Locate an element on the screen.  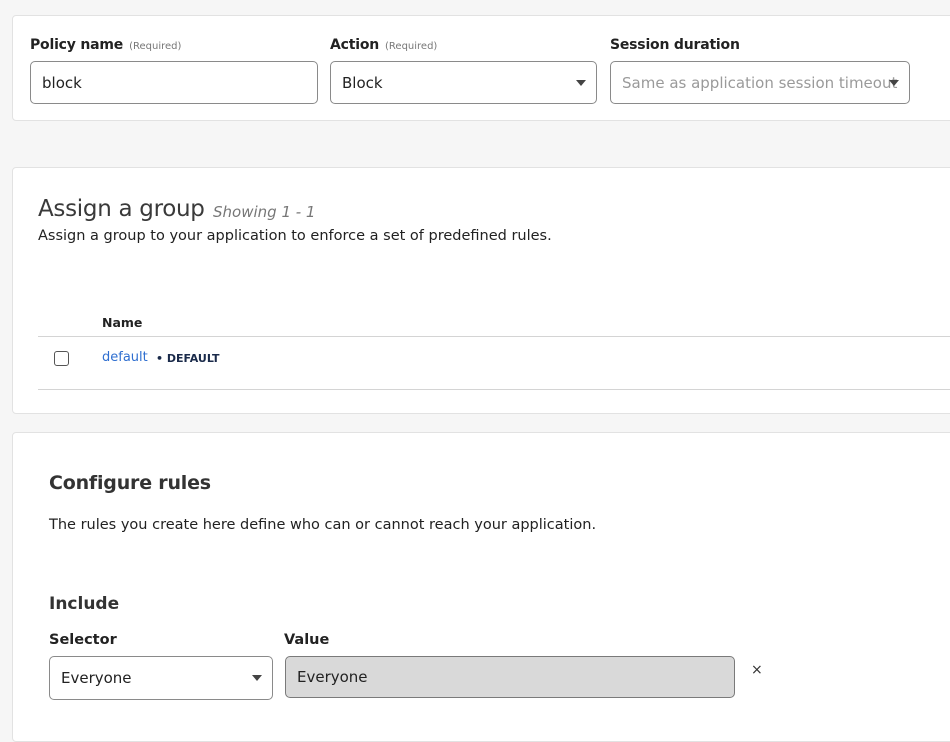
policy-name-label-text: Policy name is located at coordinates (77, 45).